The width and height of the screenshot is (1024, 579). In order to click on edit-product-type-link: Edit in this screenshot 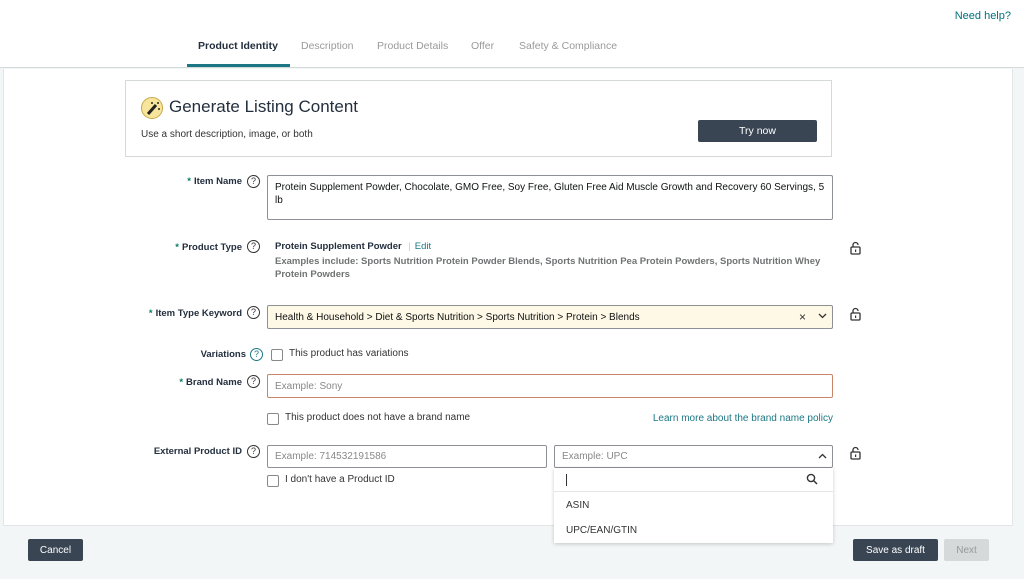, I will do `click(423, 246)`.